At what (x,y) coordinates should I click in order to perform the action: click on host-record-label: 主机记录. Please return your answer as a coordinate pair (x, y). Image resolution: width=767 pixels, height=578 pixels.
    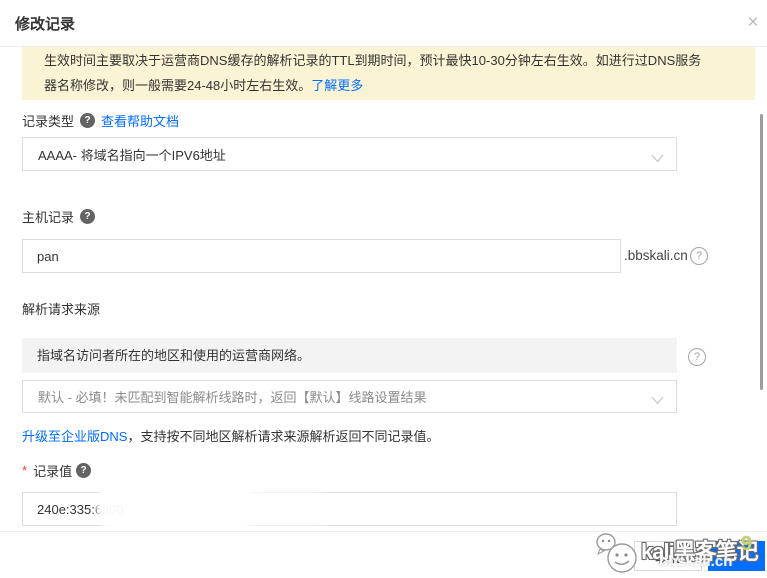
    Looking at the image, I should click on (48, 217).